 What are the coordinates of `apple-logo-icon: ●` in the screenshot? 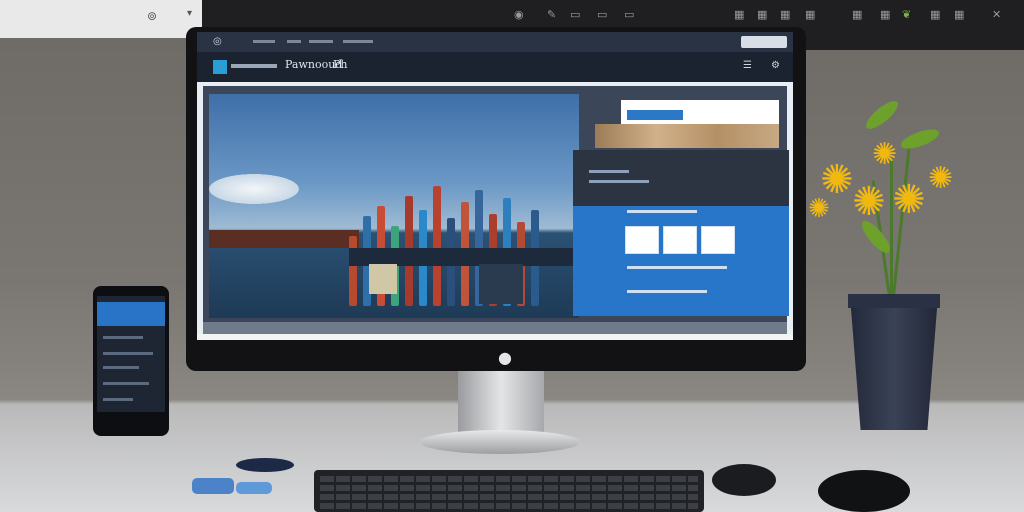 It's located at (505, 357).